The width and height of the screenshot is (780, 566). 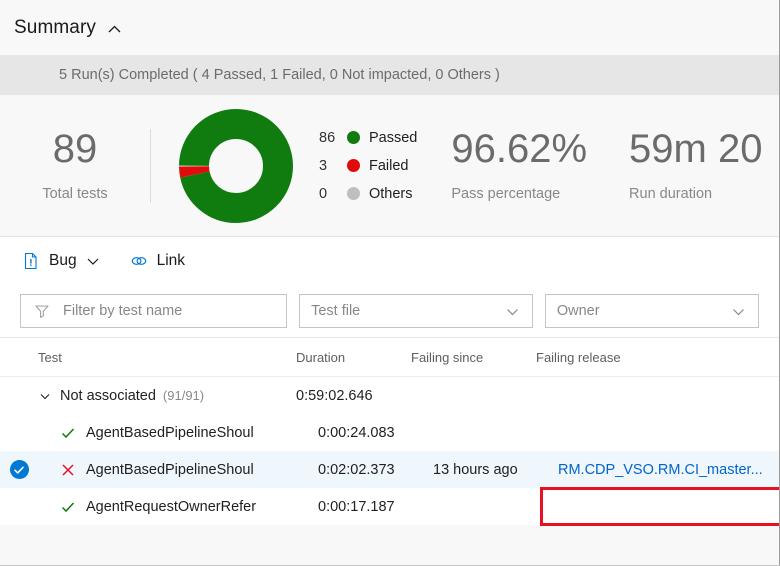 I want to click on metric-total-tests: 89 Total tests, so click(x=75, y=165).